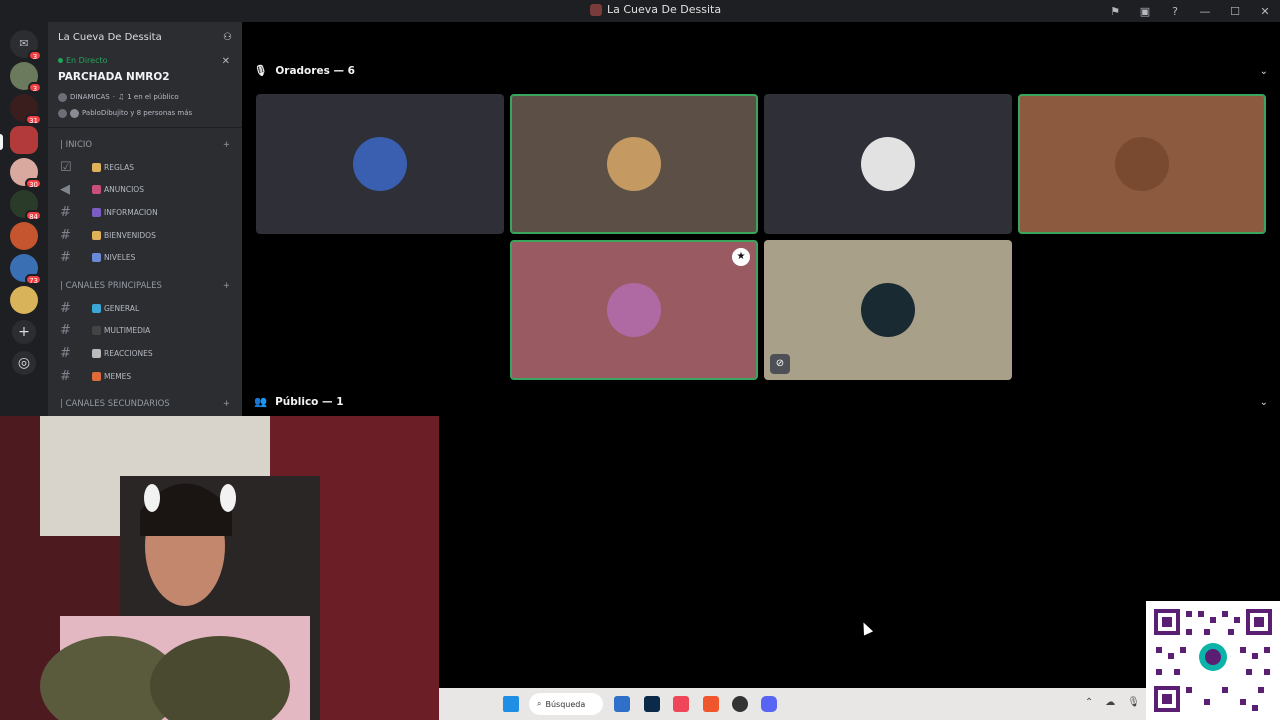 This screenshot has width=1280, height=720. I want to click on channel-item: # MEMES, so click(145, 376).